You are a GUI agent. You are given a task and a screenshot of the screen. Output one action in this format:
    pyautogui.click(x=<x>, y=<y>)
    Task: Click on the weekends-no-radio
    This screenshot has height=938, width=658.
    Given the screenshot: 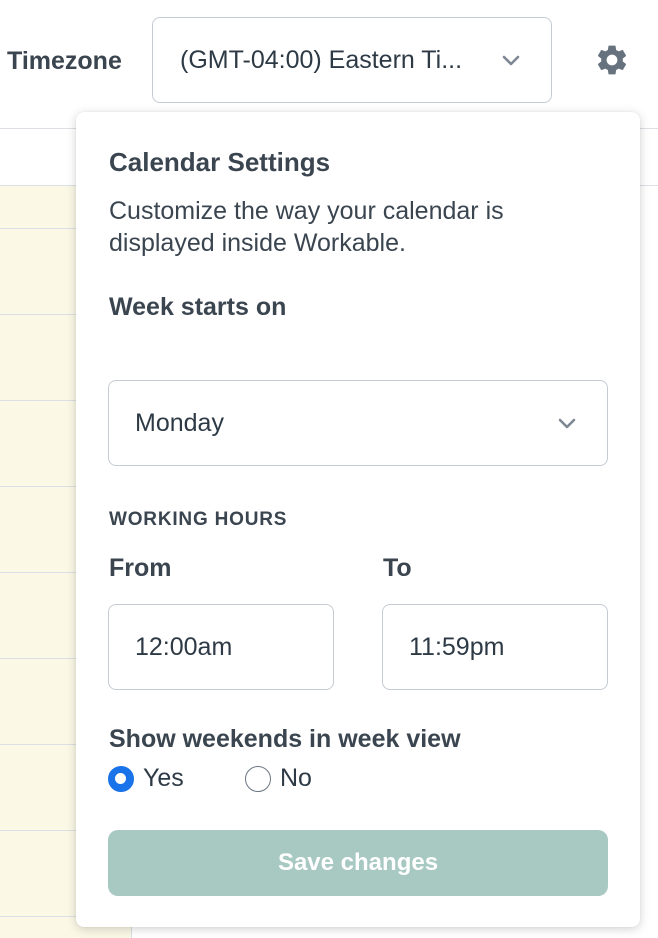 What is the action you would take?
    pyautogui.click(x=258, y=778)
    